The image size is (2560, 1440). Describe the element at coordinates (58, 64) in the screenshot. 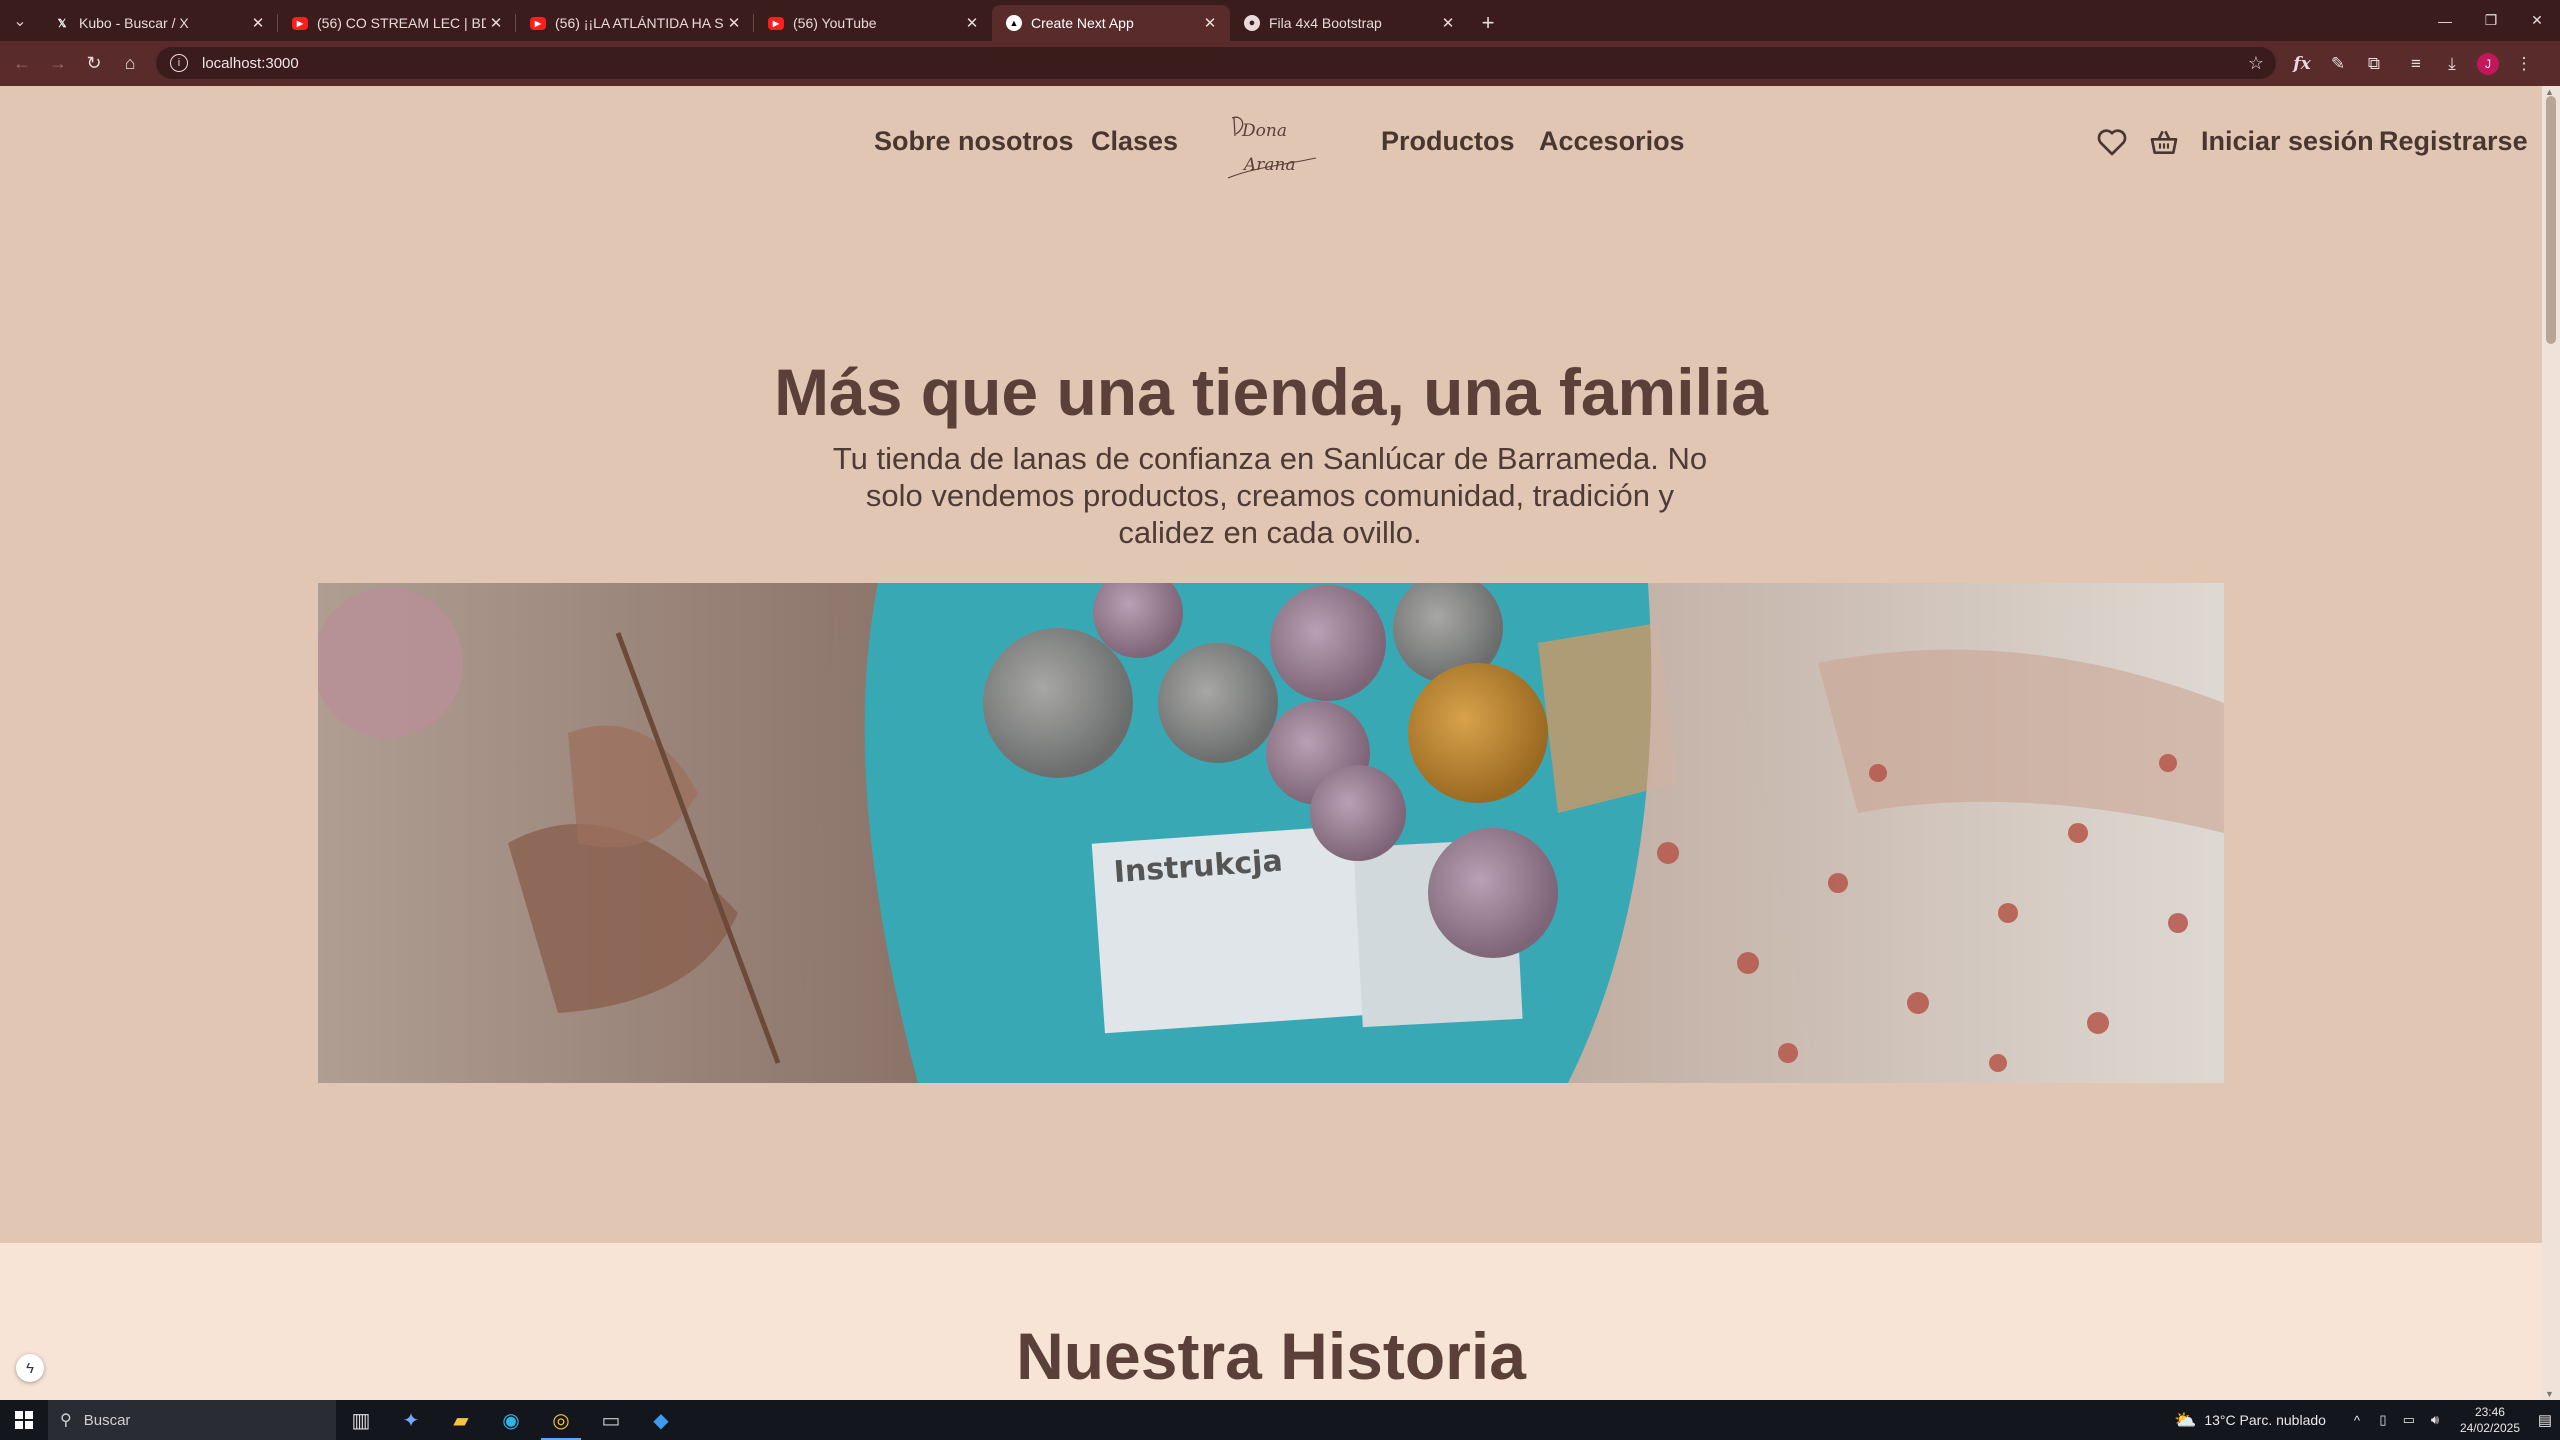

I see `forward-arrow-icon: →` at that location.